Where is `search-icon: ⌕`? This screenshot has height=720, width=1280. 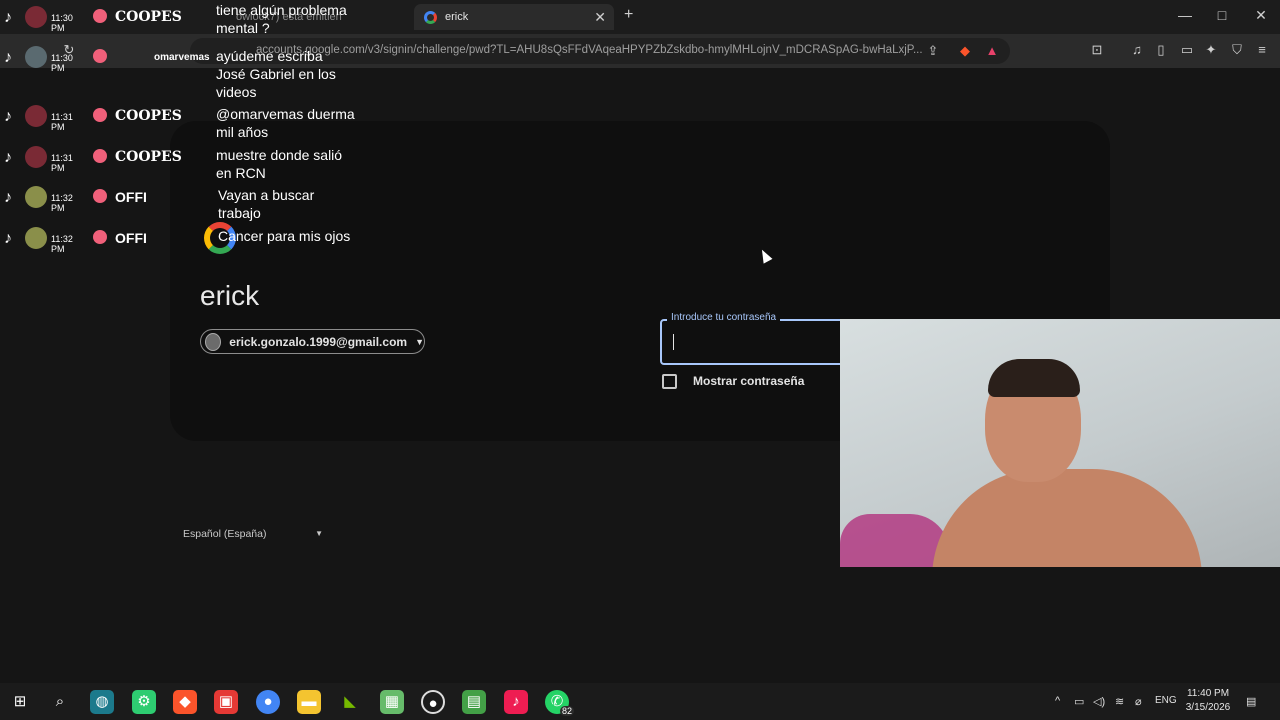 search-icon: ⌕ is located at coordinates (60, 702).